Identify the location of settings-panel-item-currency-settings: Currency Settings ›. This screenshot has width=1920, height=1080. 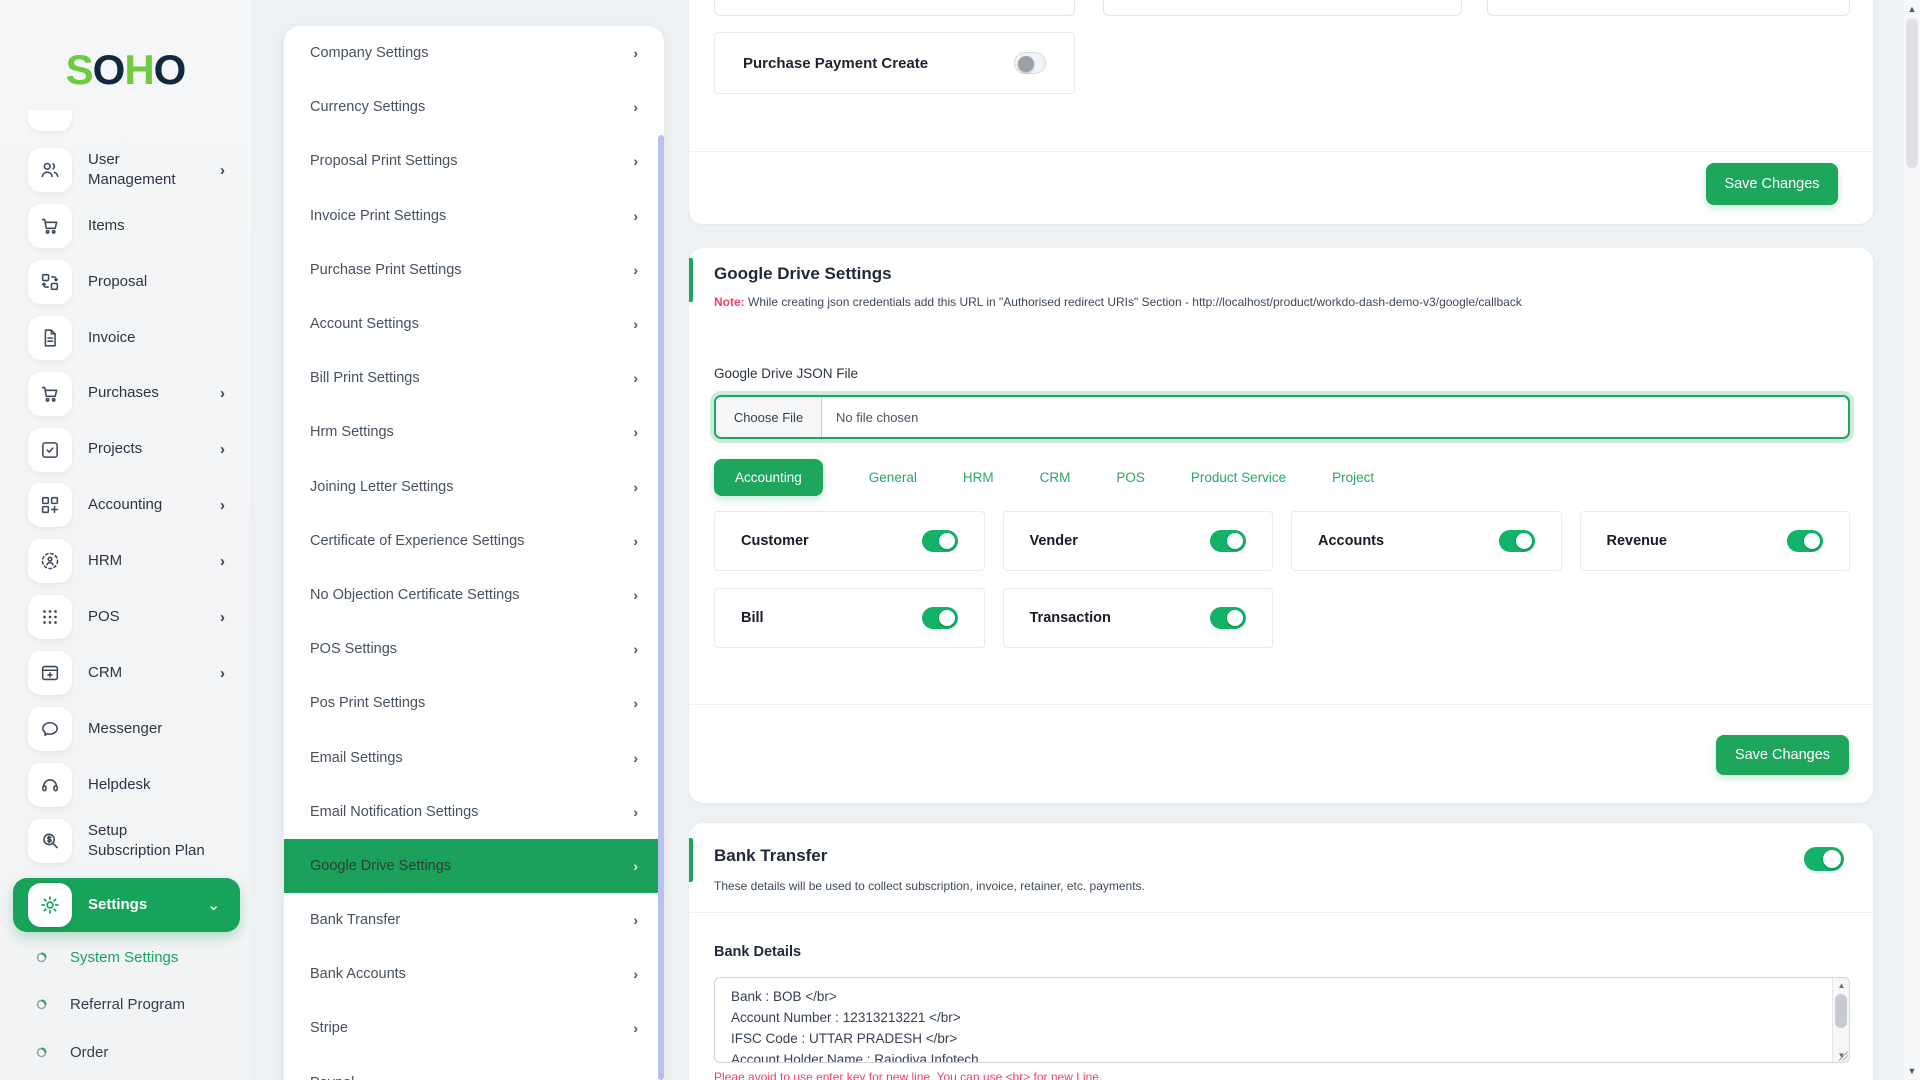
(474, 107).